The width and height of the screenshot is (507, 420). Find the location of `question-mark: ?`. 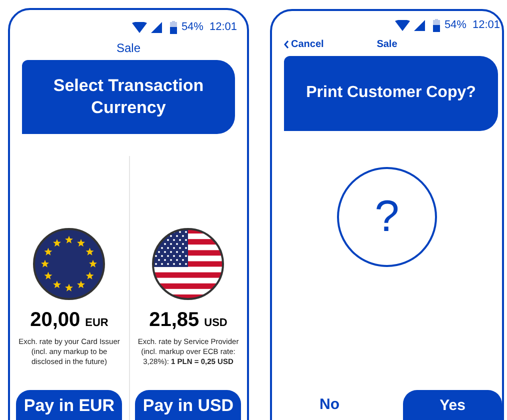

question-mark: ? is located at coordinates (387, 216).